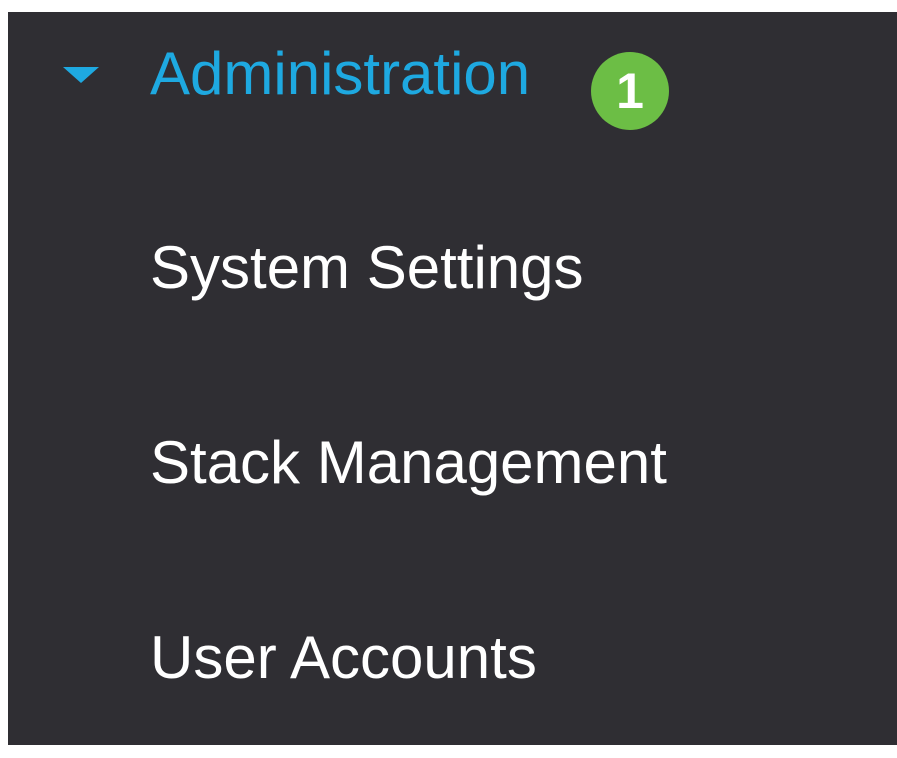 The image size is (897, 758). What do you see at coordinates (81, 75) in the screenshot?
I see `caret-down-icon` at bounding box center [81, 75].